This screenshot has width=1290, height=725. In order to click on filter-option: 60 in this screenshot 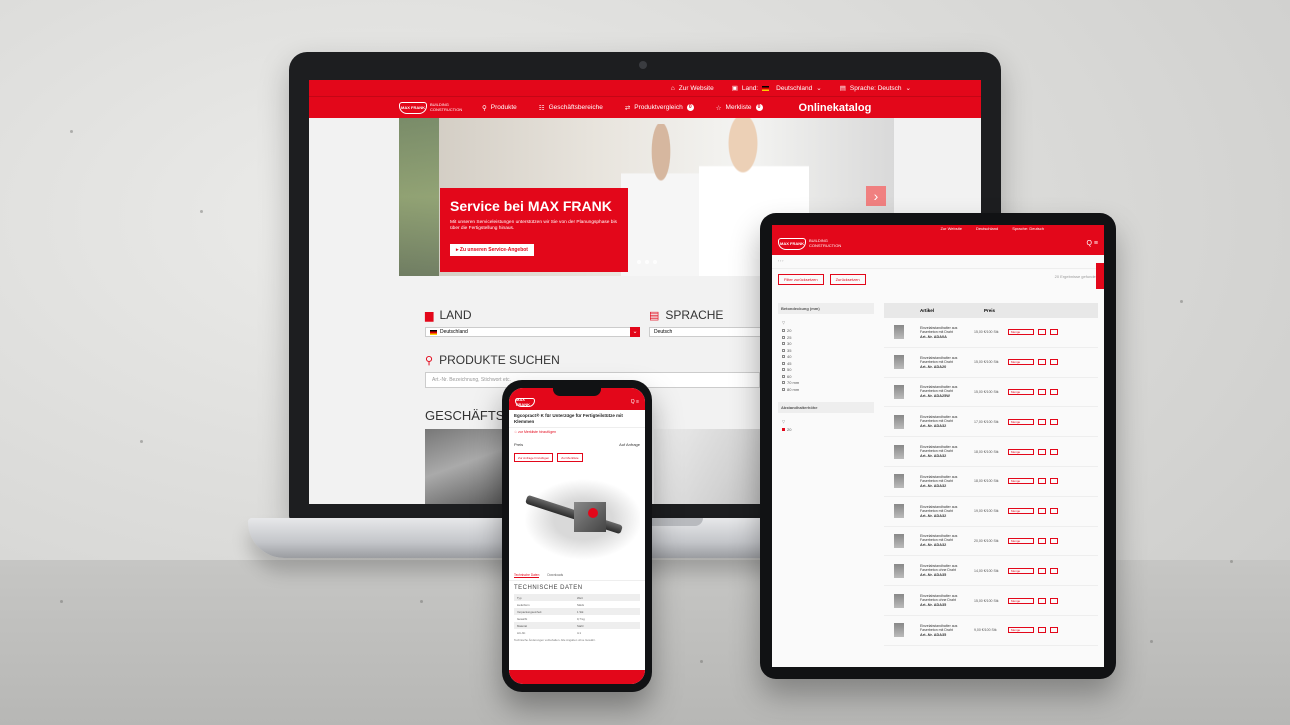, I will do `click(828, 376)`.